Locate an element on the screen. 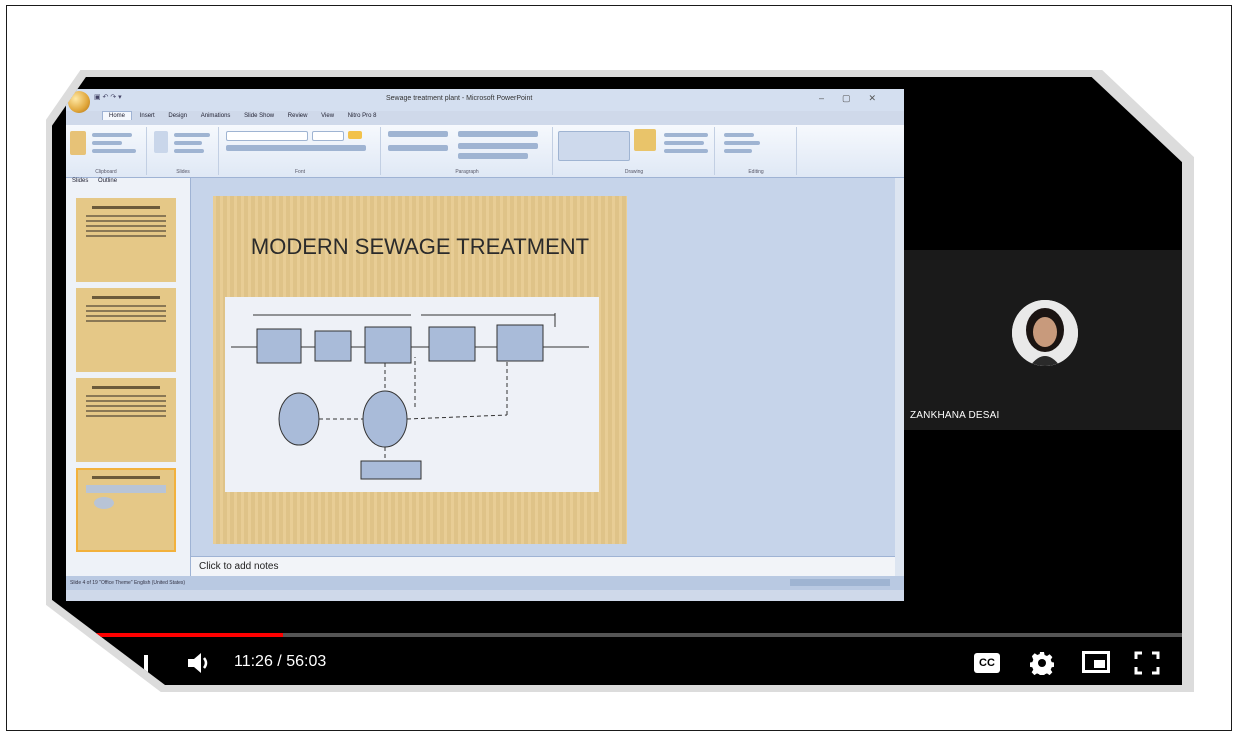  shapes-gallery is located at coordinates (594, 146).